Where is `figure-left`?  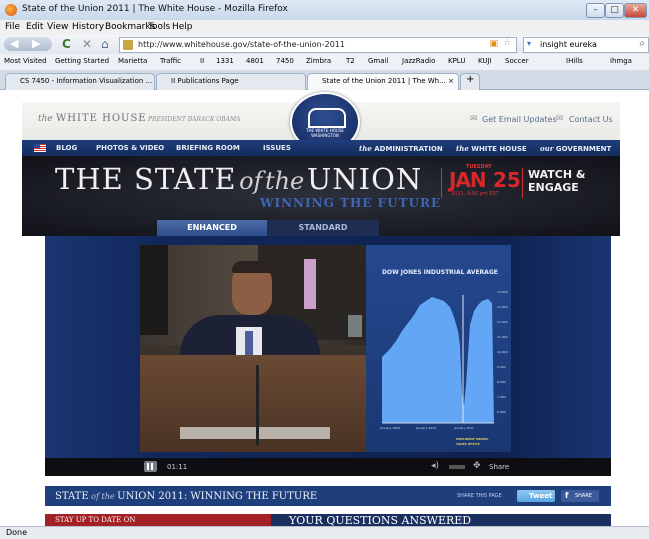
figure-left is located at coordinates (154, 290).